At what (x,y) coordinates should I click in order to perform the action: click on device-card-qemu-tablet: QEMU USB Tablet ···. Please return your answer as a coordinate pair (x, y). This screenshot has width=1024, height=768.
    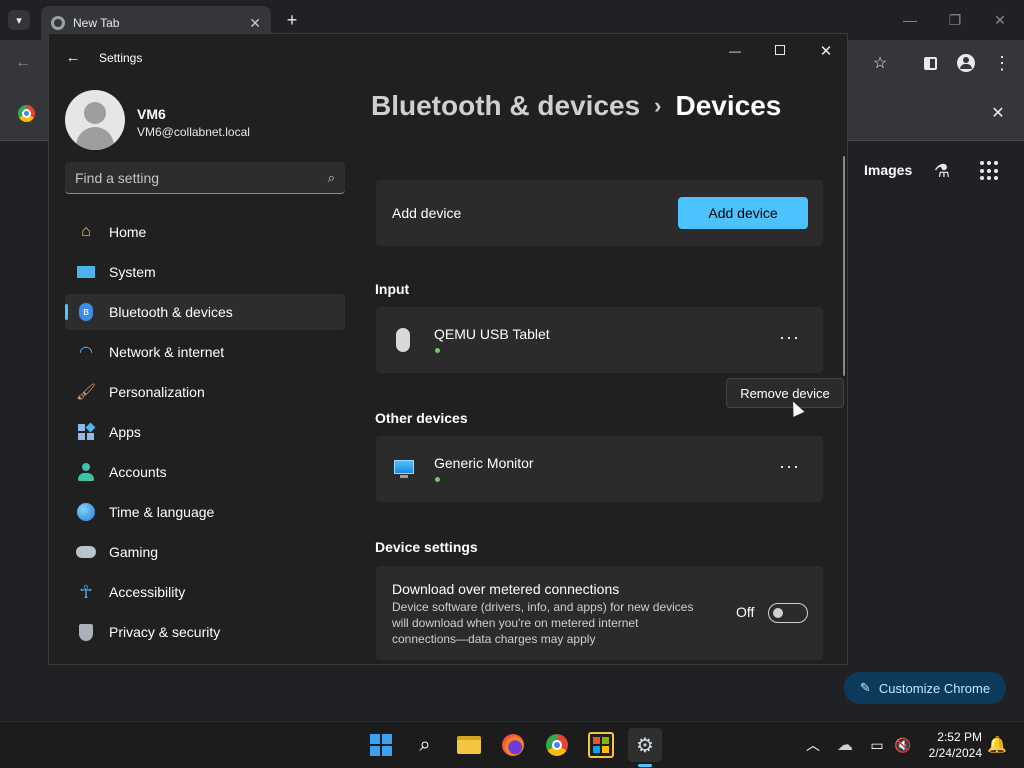
    Looking at the image, I should click on (599, 340).